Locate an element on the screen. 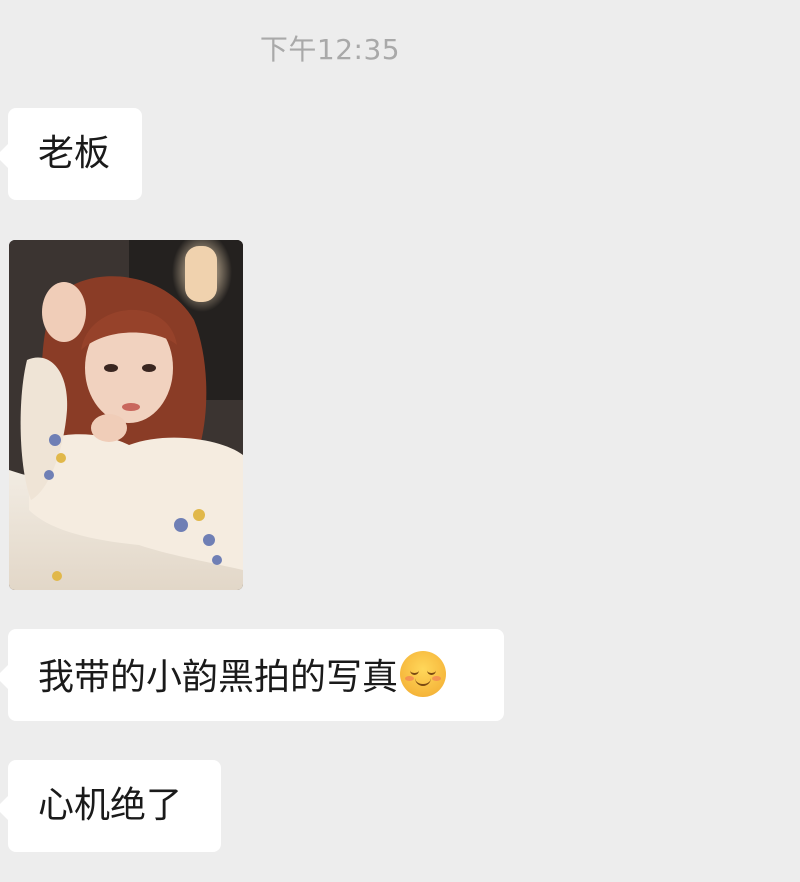  message-text: 心机绝了 is located at coordinates (110, 805).